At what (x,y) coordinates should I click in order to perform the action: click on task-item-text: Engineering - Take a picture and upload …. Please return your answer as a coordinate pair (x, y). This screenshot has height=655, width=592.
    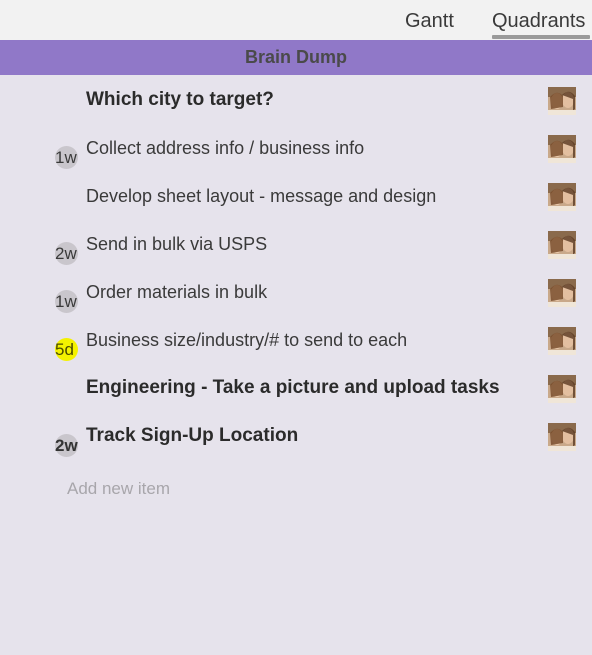
    Looking at the image, I should click on (293, 388).